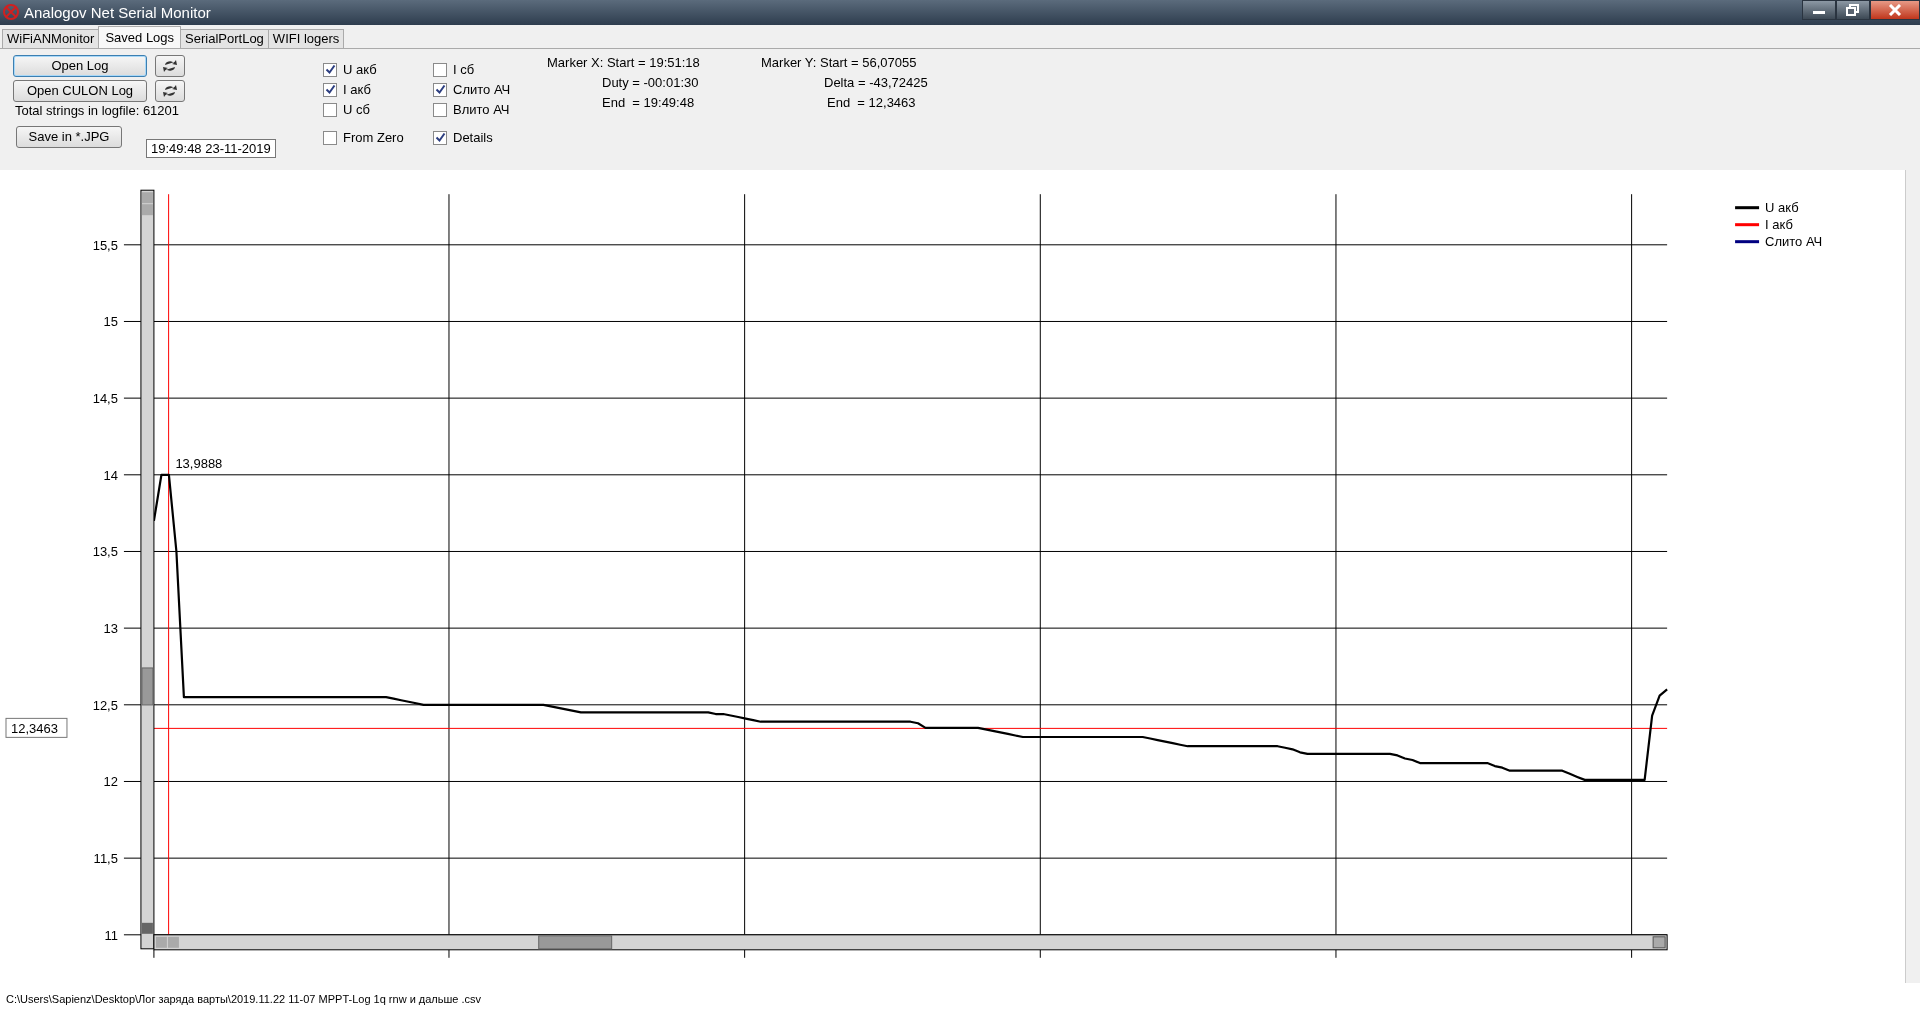 The height and width of the screenshot is (1012, 1920). What do you see at coordinates (871, 102) in the screenshot?
I see `marker-y-text: End = 12,3463` at bounding box center [871, 102].